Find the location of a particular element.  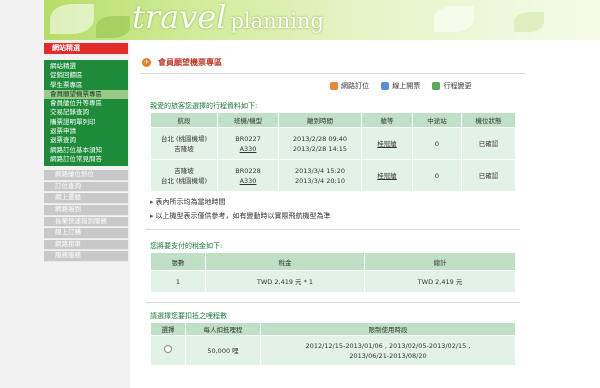

origin: 台北 (桃園機場) is located at coordinates (184, 138).